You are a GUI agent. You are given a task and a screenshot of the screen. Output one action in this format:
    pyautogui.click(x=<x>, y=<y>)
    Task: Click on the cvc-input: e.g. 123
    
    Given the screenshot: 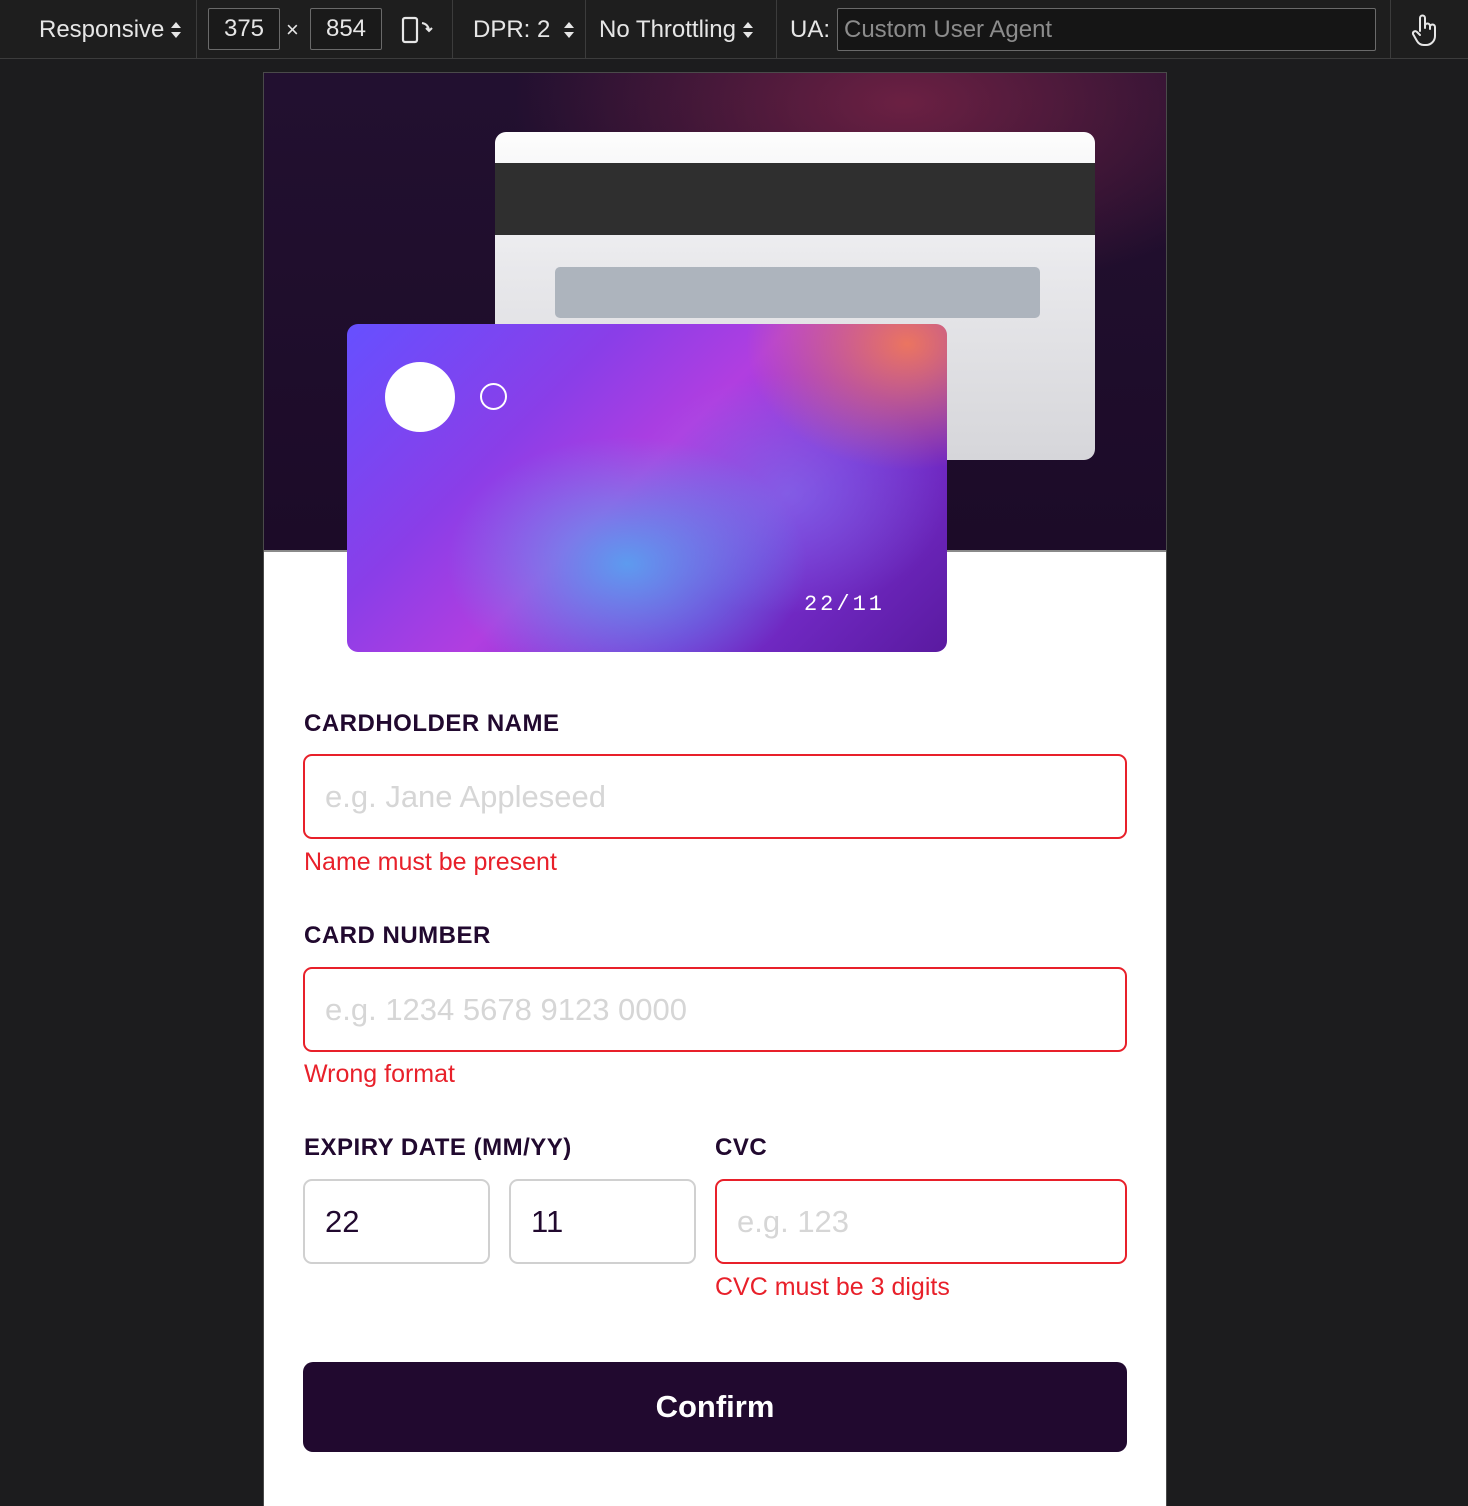 What is the action you would take?
    pyautogui.click(x=921, y=1221)
    